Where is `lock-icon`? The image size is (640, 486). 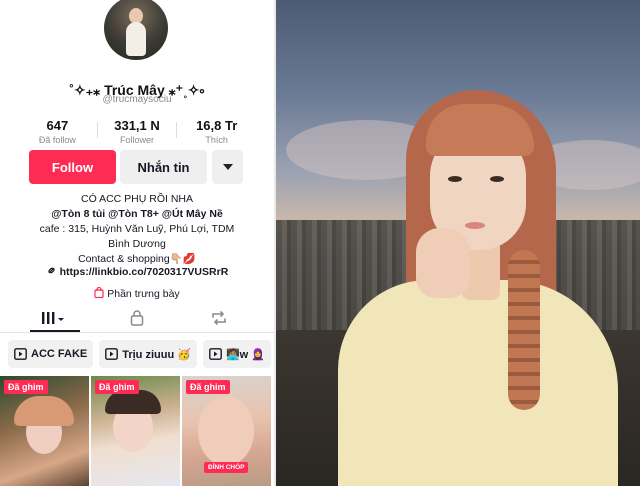 lock-icon is located at coordinates (137, 318).